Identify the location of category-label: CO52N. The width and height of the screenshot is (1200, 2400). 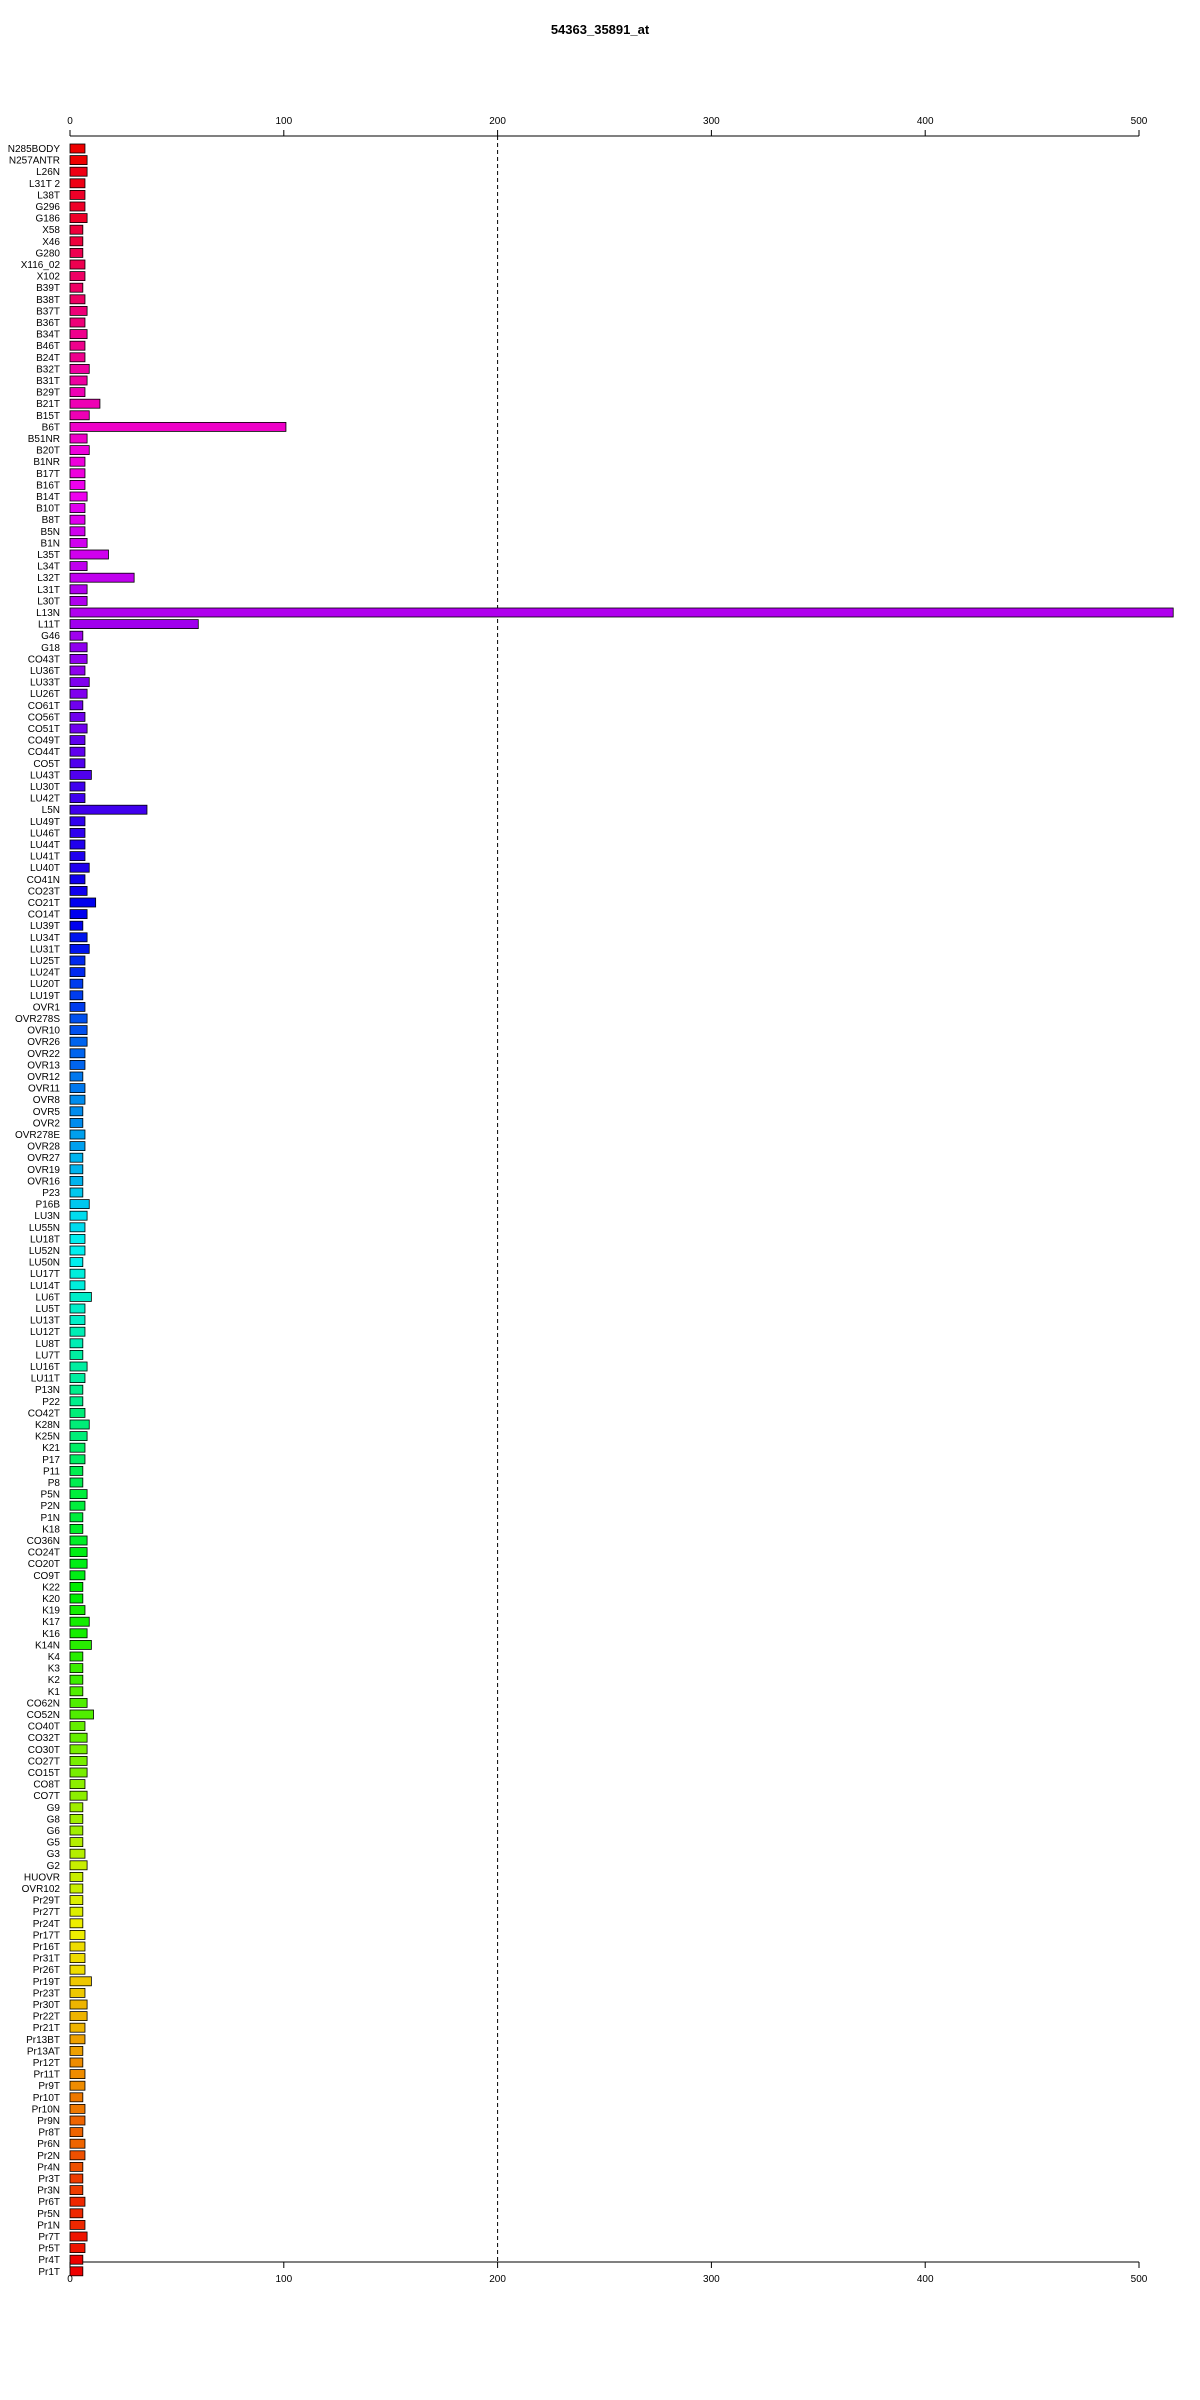
(43, 1715).